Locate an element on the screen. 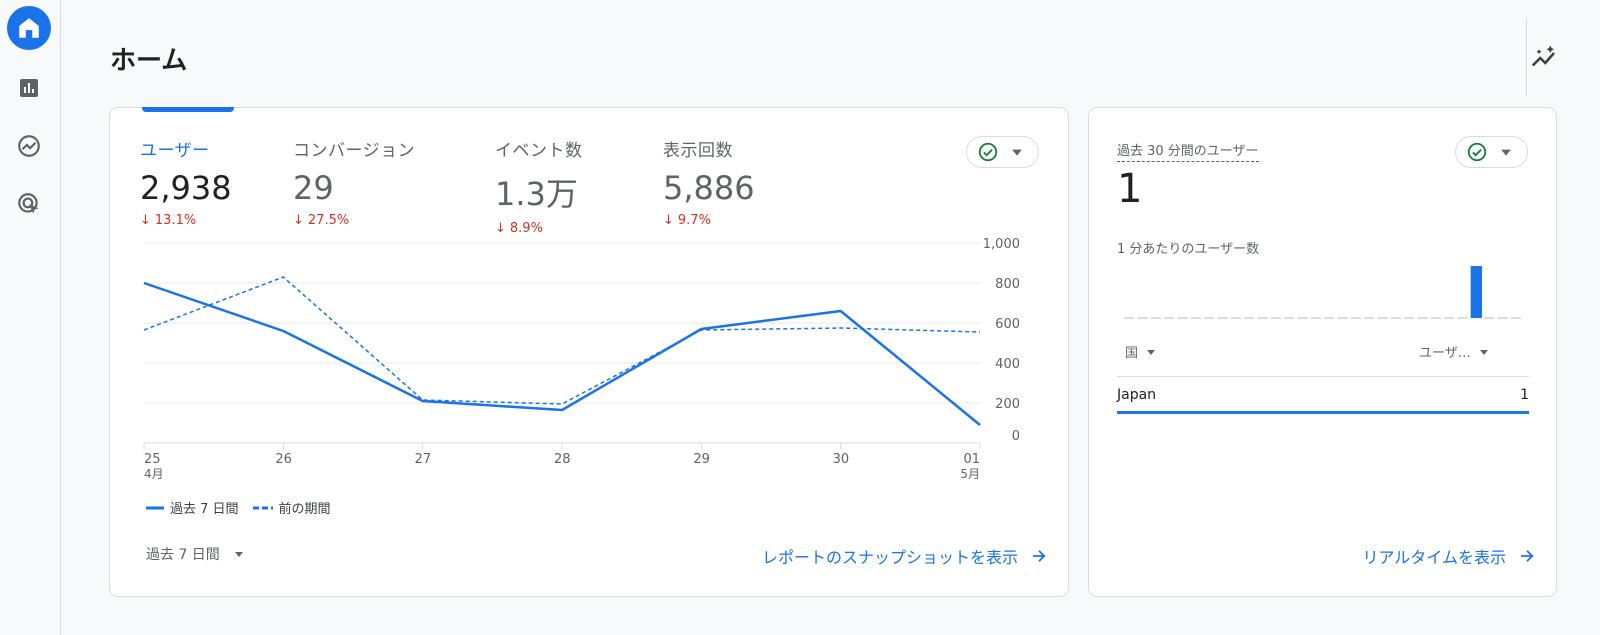 The image size is (1600, 635). x-tick-label: 25 is located at coordinates (152, 459).